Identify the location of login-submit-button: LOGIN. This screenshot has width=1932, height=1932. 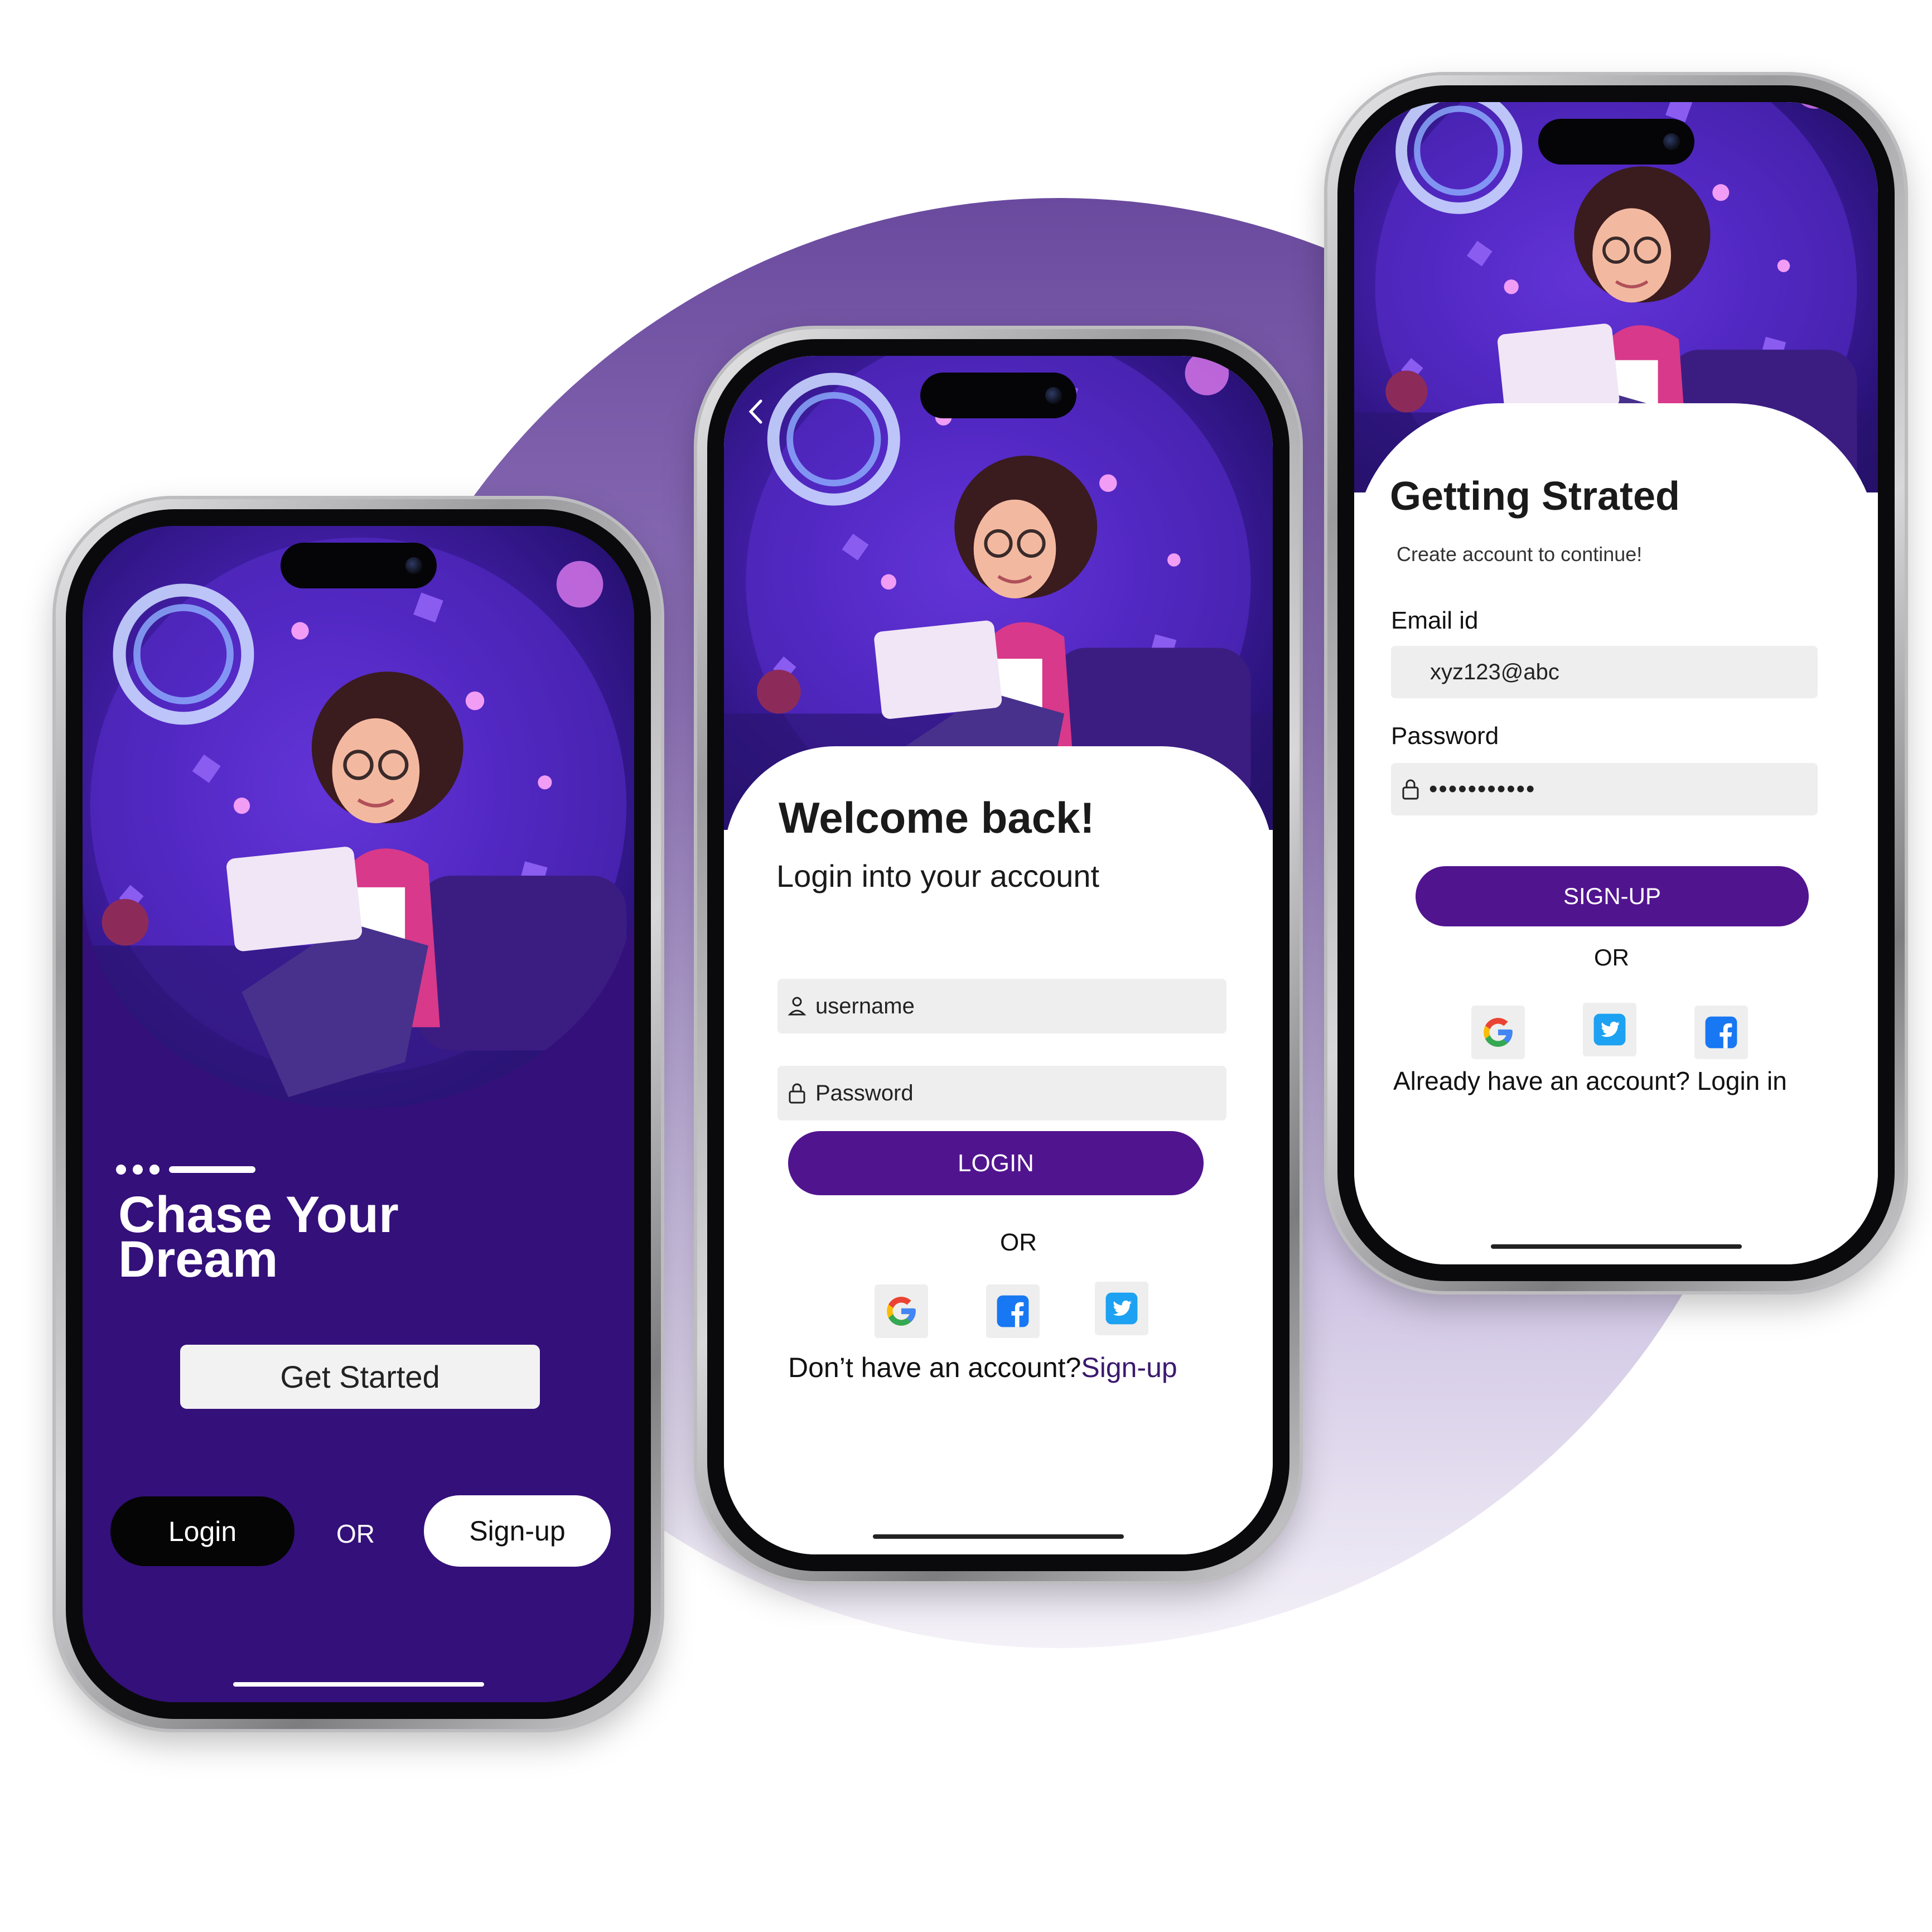
(996, 1163).